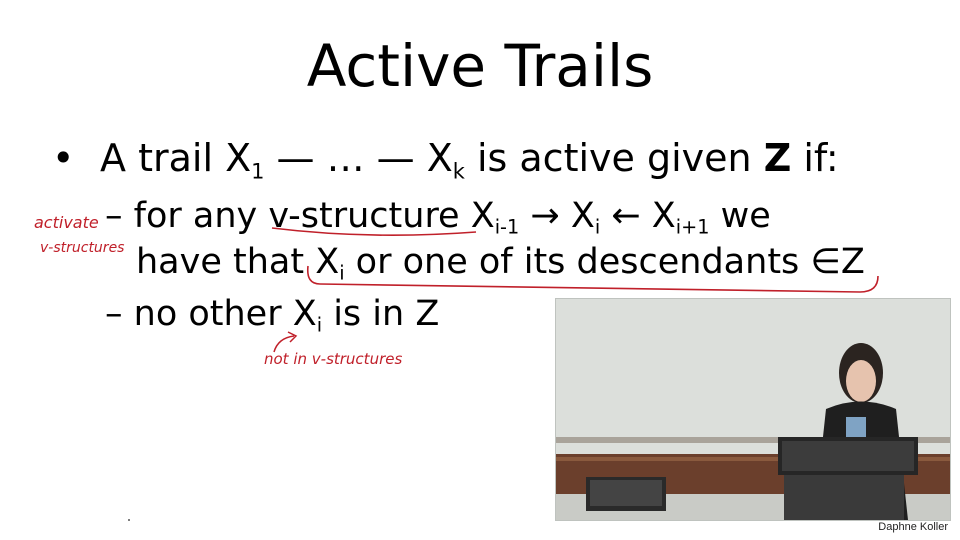 The image size is (960, 540). I want to click on sub3-text-a: no other X, so click(225, 314).